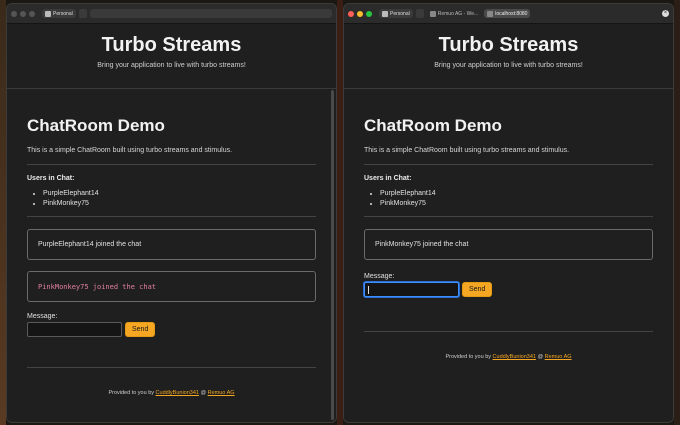  What do you see at coordinates (368, 290) in the screenshot?
I see `text-cursor` at bounding box center [368, 290].